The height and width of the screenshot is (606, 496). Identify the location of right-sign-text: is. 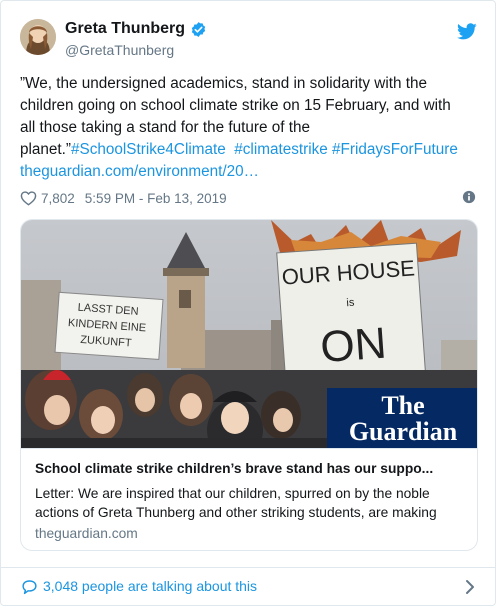
(350, 303).